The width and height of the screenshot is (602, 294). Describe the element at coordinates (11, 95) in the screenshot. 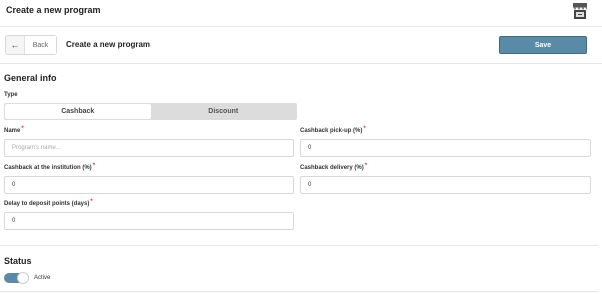

I see `type-label: Type` at that location.